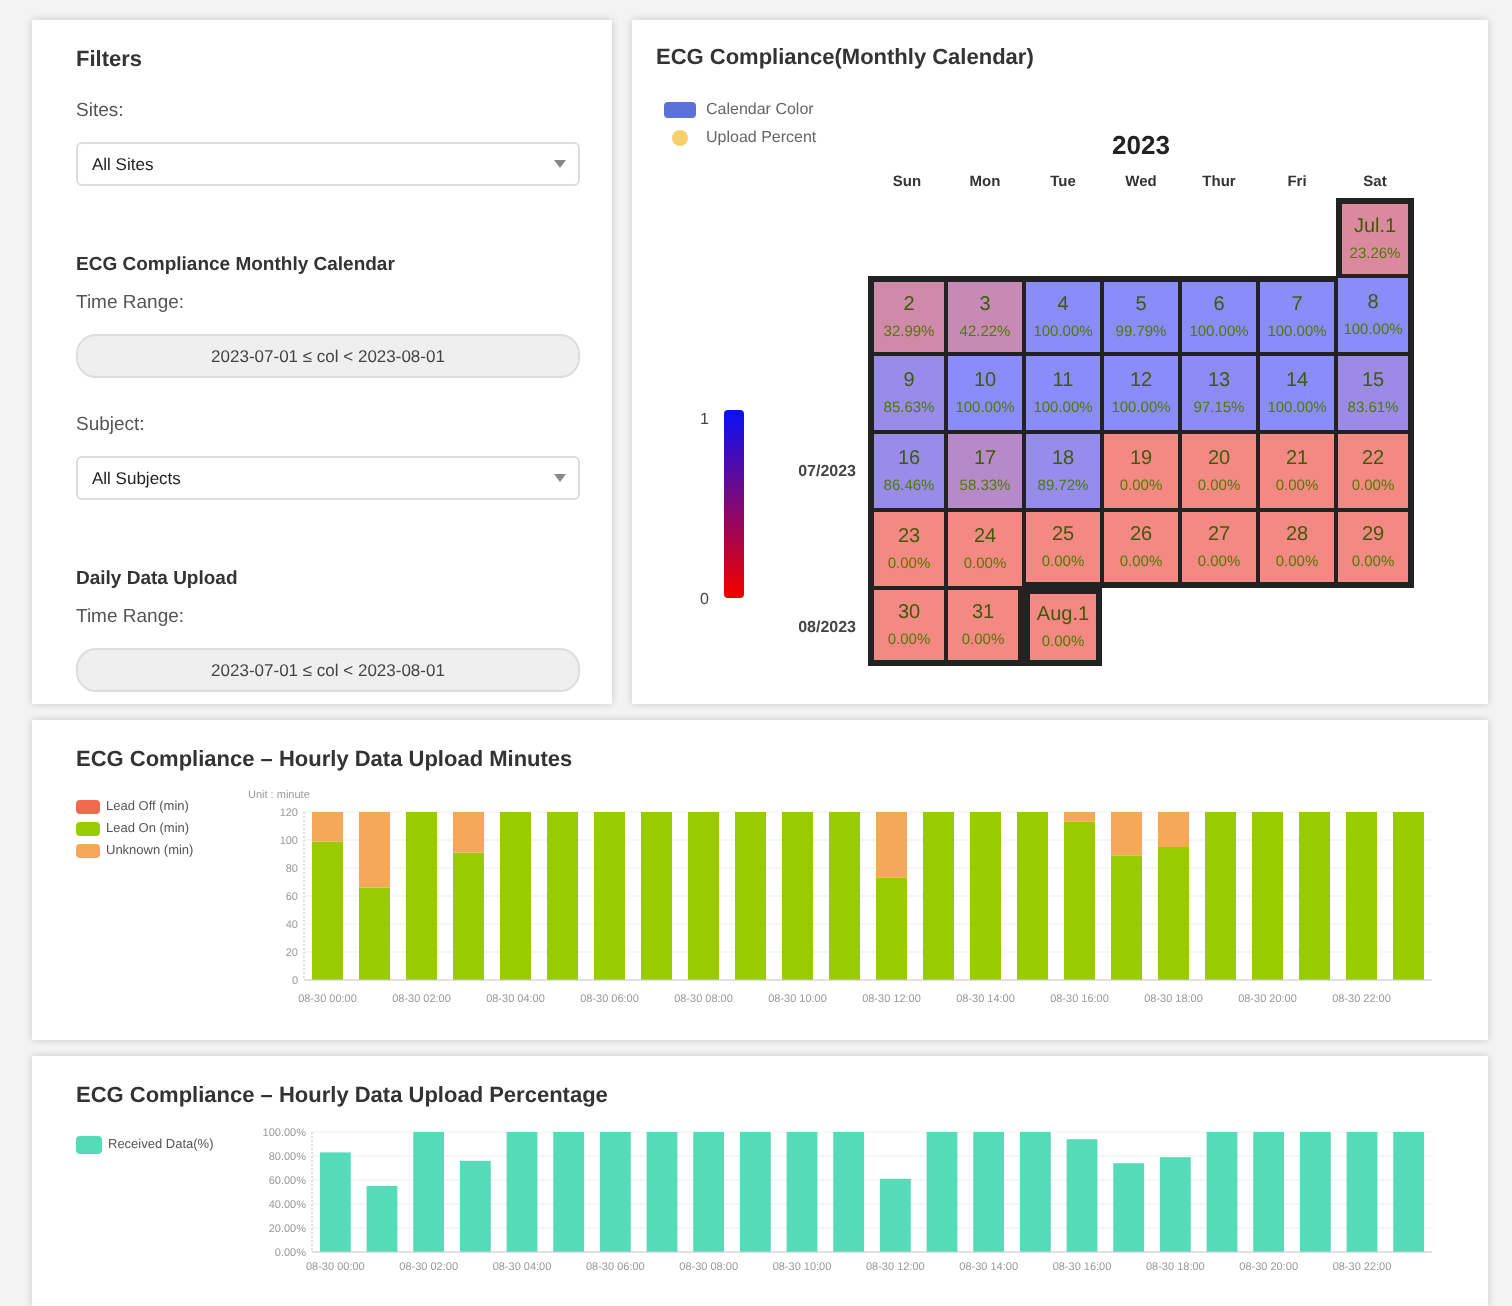 The image size is (1512, 1306). I want to click on field-label: Sites:, so click(100, 111).